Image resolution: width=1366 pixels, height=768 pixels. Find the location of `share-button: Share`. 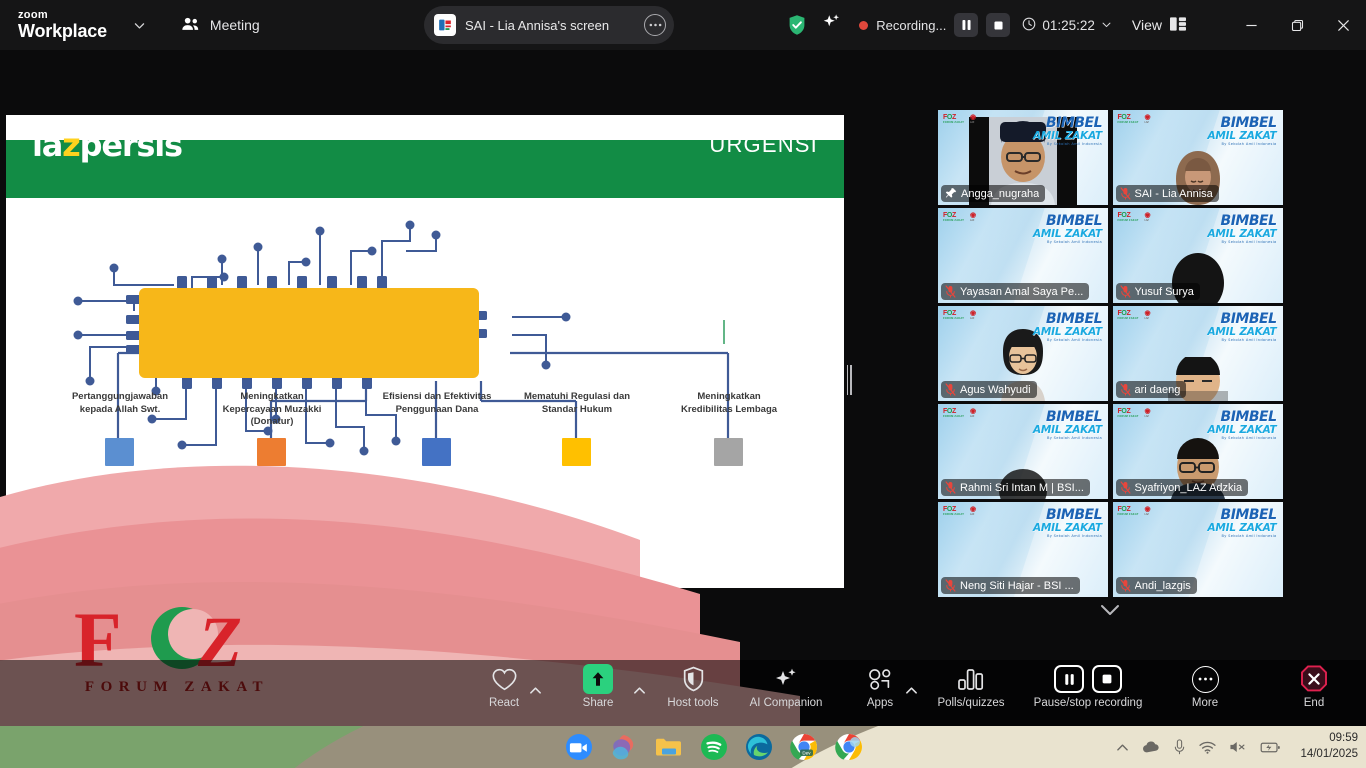

share-button: Share is located at coordinates (598, 693).